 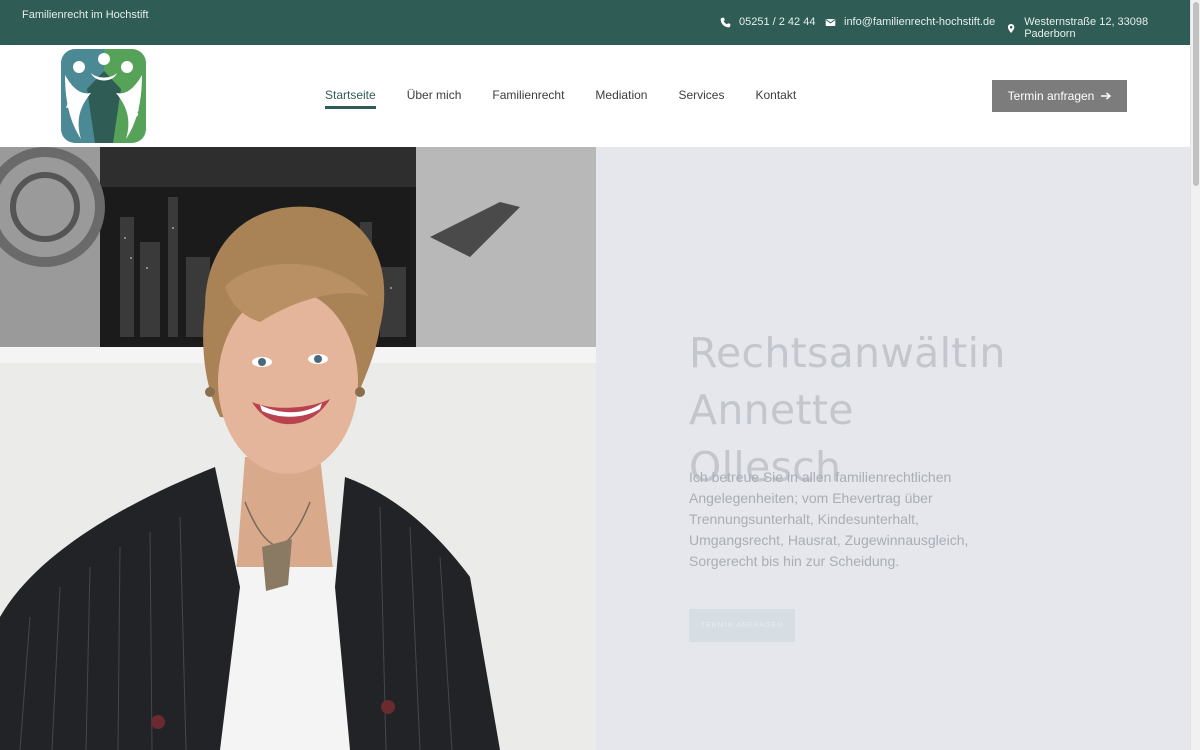 I want to click on nav-item-ueber-mich: Über mich, so click(x=434, y=98).